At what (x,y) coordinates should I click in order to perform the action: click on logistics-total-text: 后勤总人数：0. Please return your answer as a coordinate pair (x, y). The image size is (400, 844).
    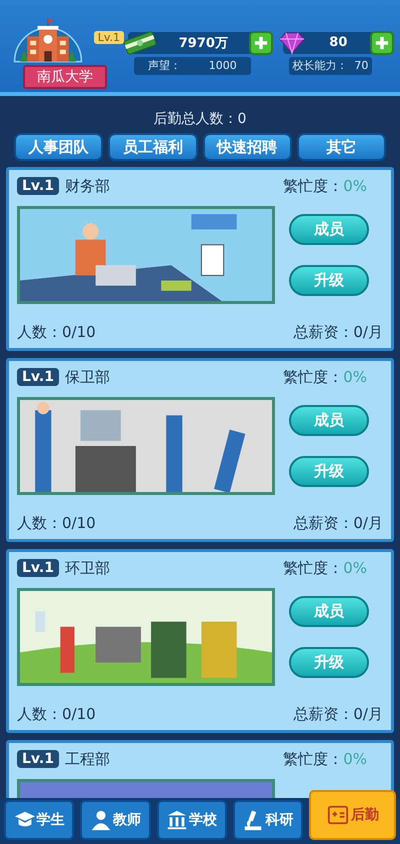
    Looking at the image, I should click on (200, 119).